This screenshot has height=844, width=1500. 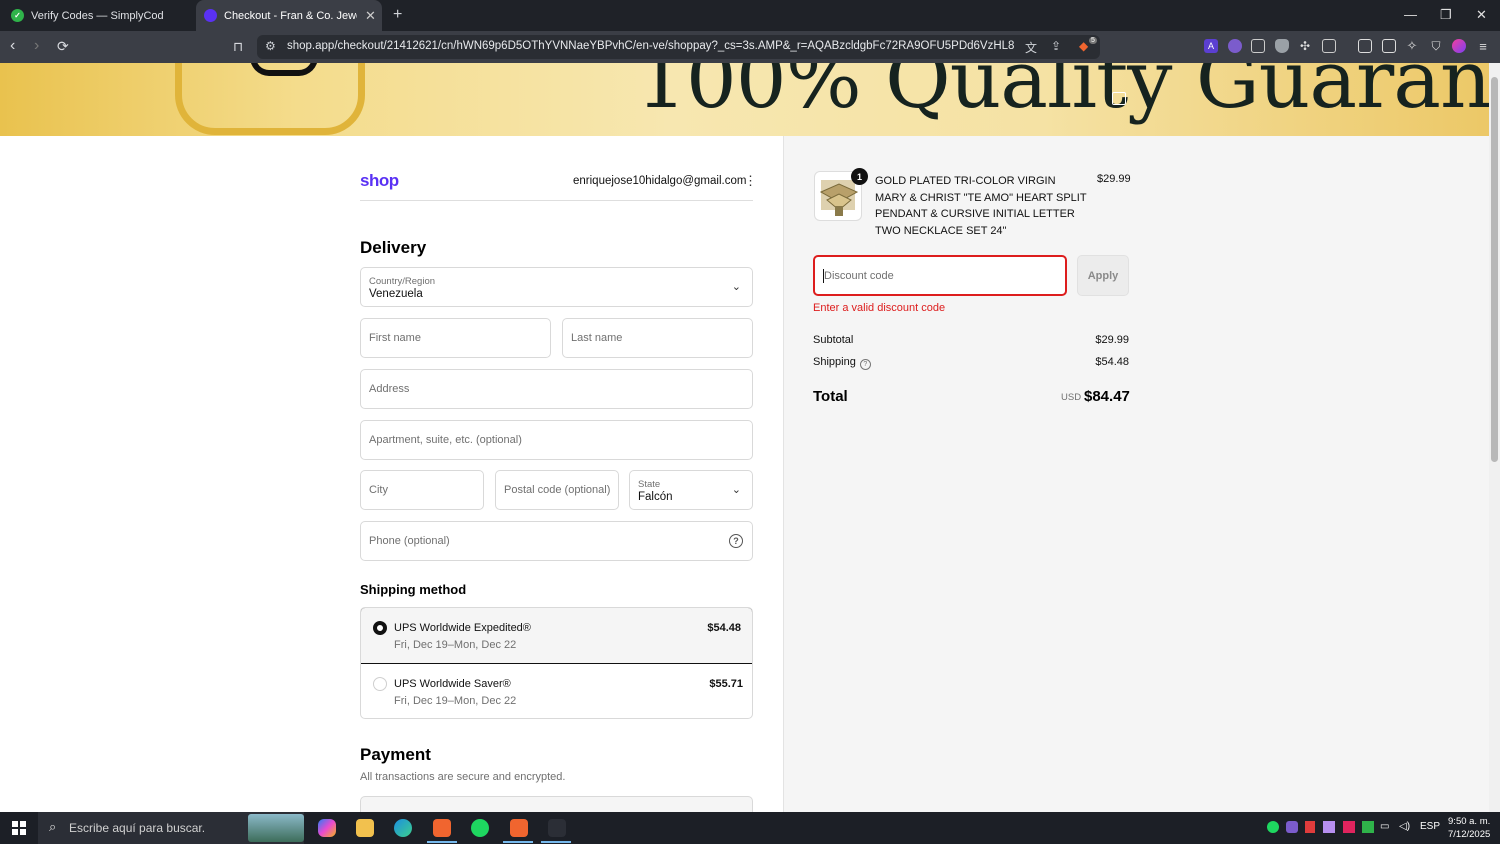 I want to click on phone-placeholder: Phone (optional), so click(x=409, y=541).